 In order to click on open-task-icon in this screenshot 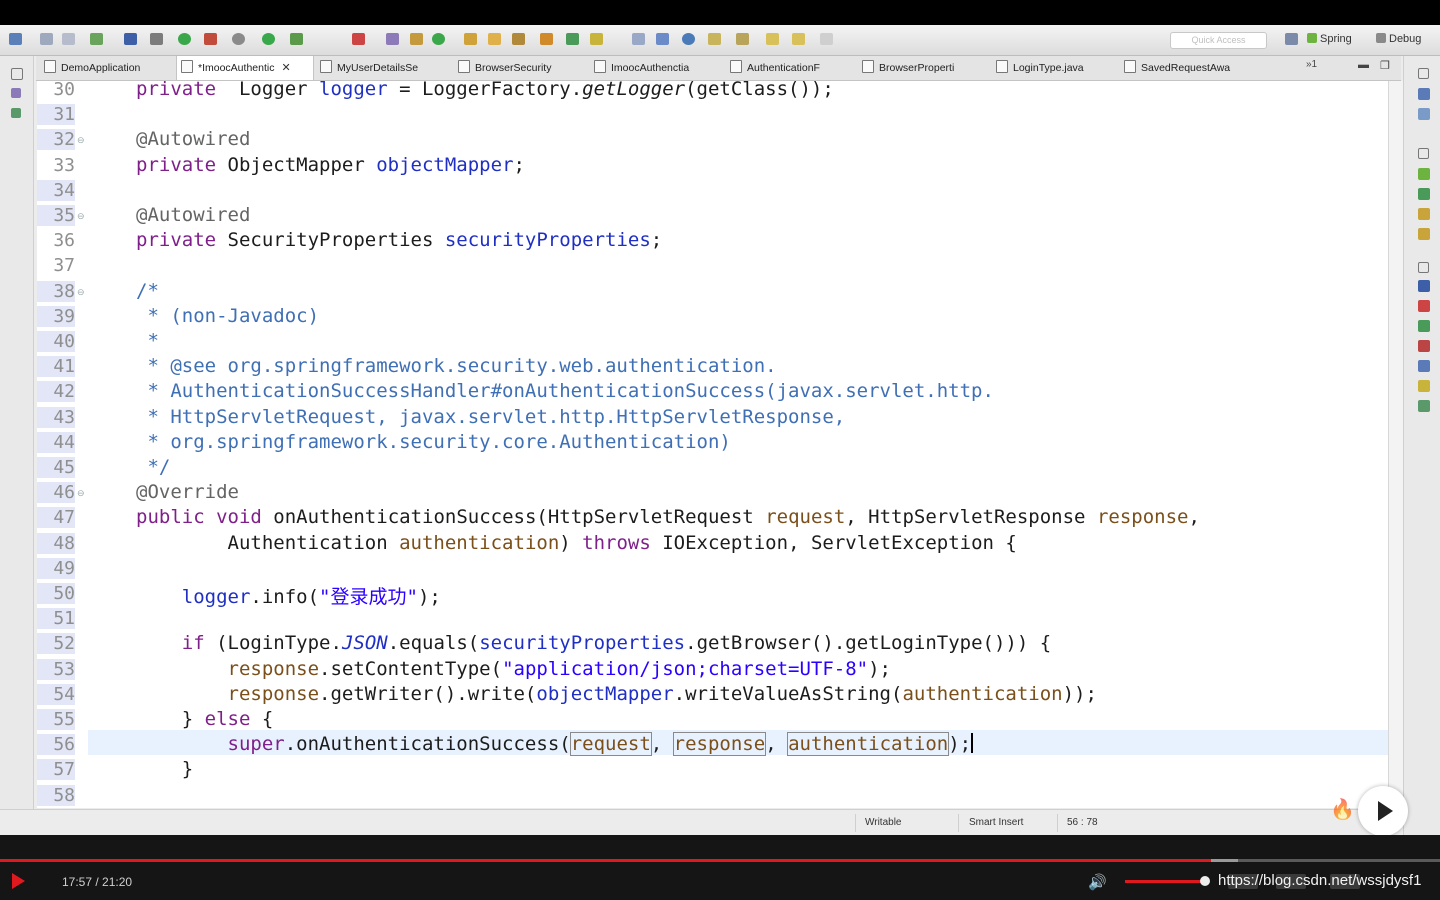, I will do `click(416, 39)`.